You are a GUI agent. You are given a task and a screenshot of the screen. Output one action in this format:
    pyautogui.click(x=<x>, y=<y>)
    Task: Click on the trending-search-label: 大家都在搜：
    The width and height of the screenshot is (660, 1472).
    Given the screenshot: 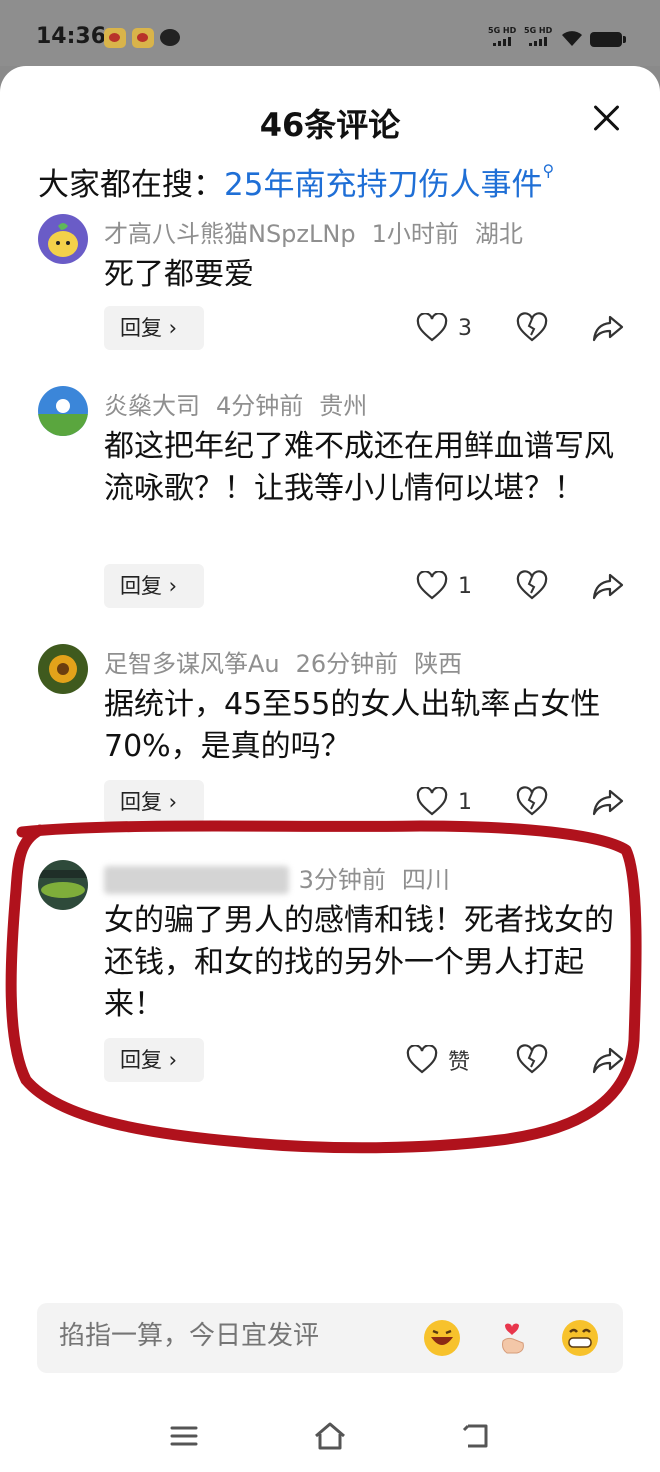 What is the action you would take?
    pyautogui.click(x=131, y=185)
    